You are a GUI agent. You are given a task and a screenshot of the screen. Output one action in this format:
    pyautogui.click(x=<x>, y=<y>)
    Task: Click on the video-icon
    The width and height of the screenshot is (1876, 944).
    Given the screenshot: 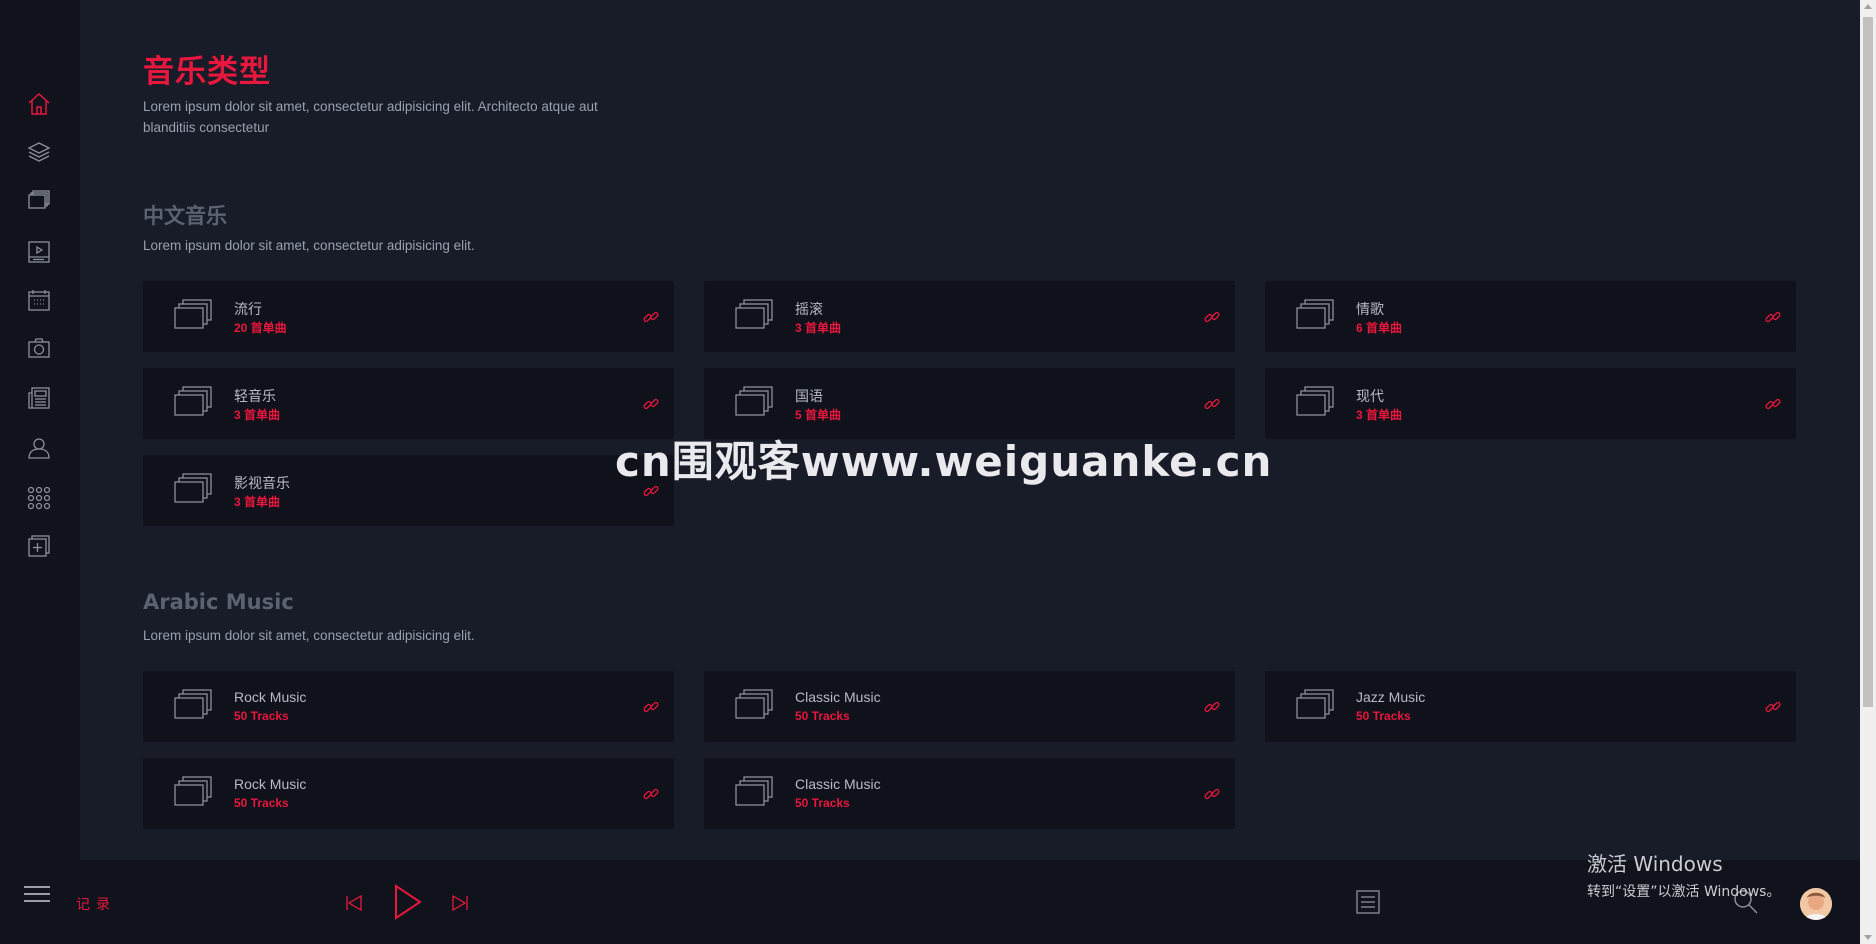 What is the action you would take?
    pyautogui.click(x=39, y=252)
    